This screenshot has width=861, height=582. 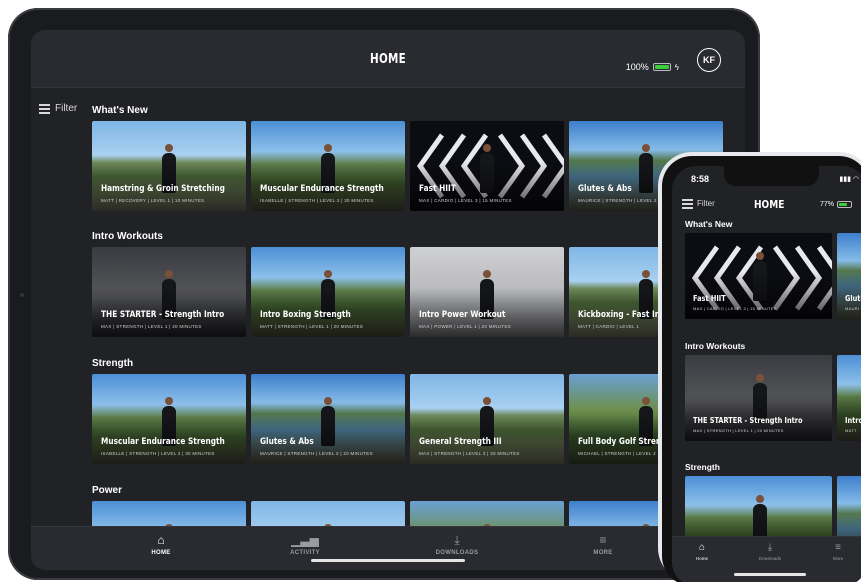 I want to click on workout-meta: MAX | STRENGTH | LEVEL 3 | 20 MINUTES, so click(x=469, y=453).